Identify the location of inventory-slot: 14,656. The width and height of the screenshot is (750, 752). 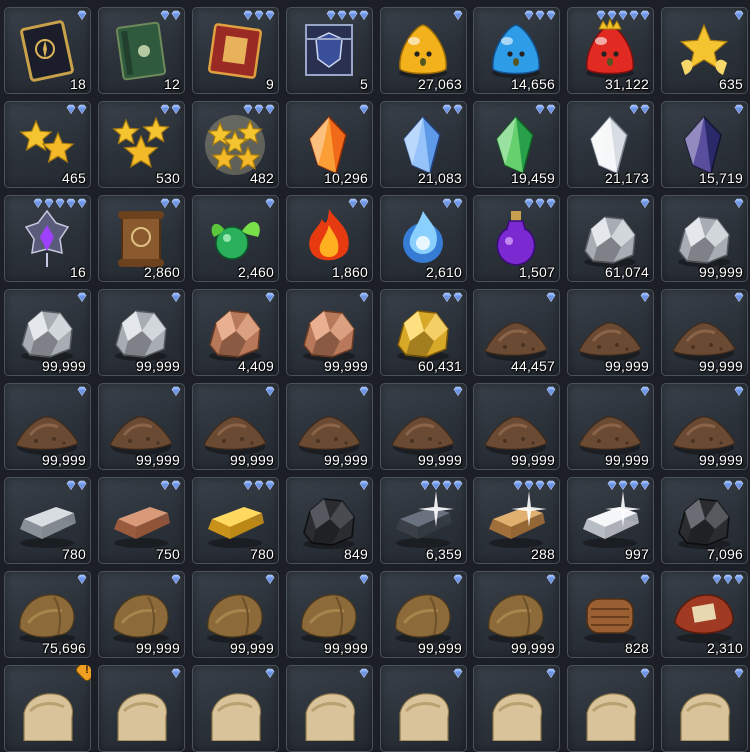
(516, 50).